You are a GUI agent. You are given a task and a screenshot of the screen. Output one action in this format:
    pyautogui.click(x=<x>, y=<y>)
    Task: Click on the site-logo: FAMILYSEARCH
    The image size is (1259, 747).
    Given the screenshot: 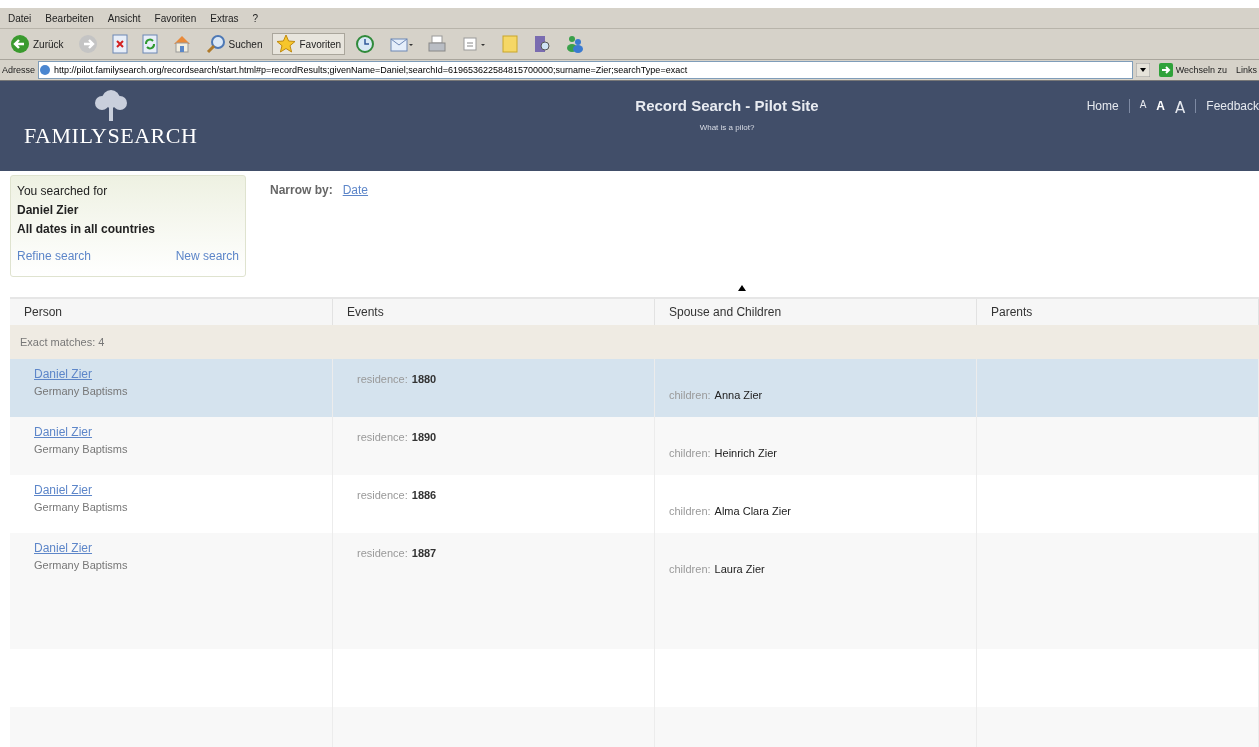 What is the action you would take?
    pyautogui.click(x=111, y=136)
    